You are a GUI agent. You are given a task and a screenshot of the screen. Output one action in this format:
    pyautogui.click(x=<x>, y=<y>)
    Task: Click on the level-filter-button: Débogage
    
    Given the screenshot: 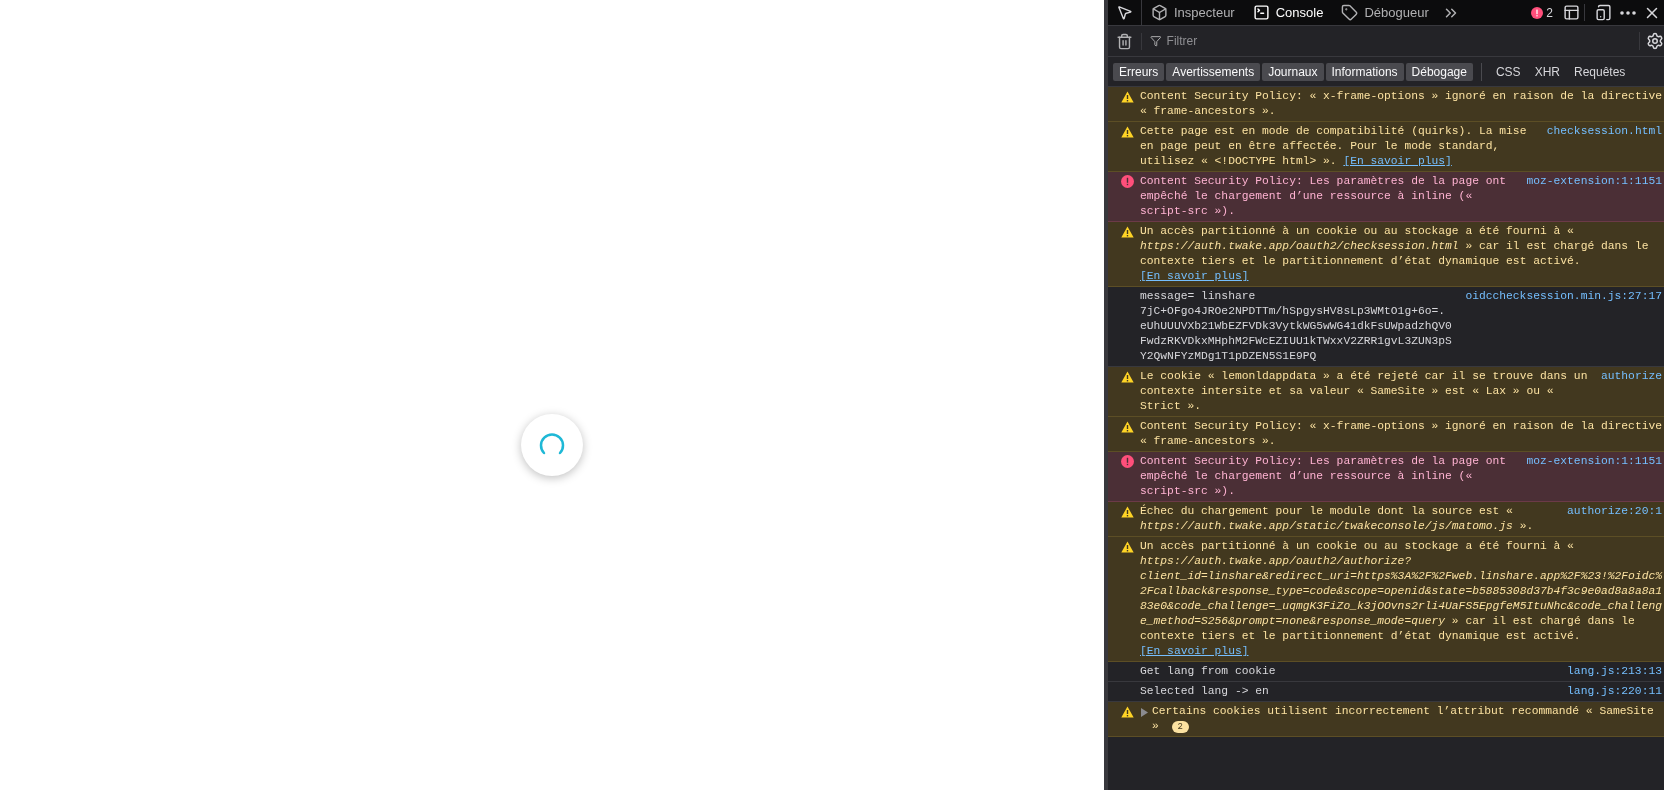 What is the action you would take?
    pyautogui.click(x=1439, y=71)
    